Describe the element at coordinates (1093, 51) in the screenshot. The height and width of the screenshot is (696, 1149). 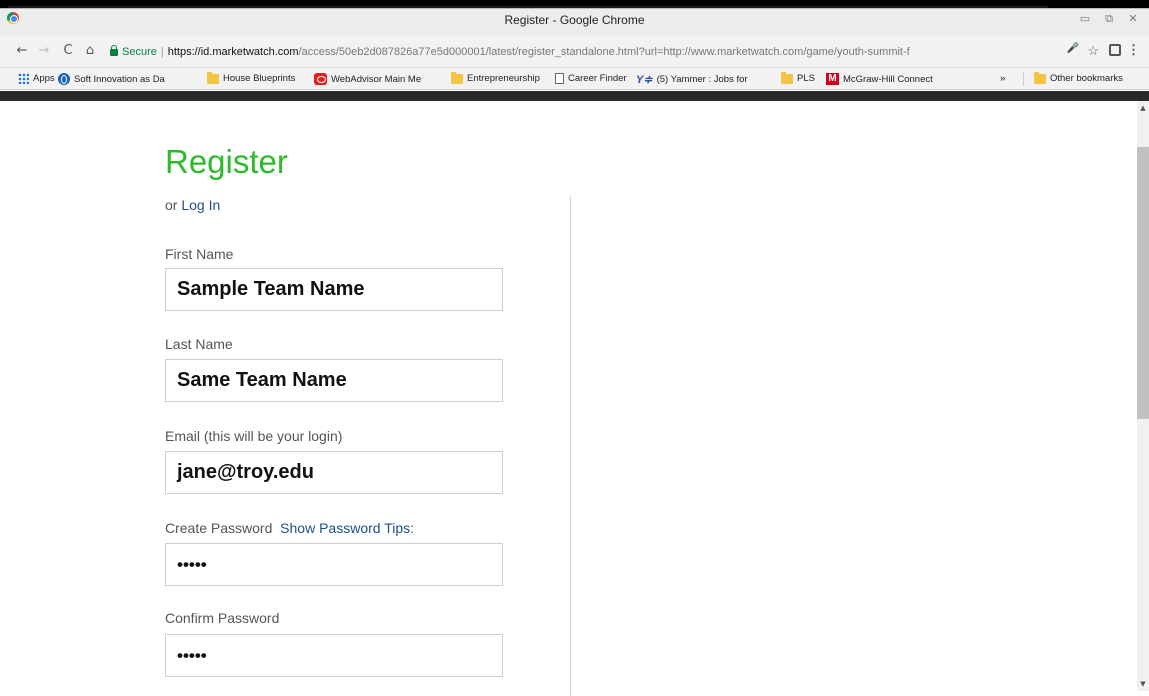
I see `bookmark-star-icon: ☆` at that location.